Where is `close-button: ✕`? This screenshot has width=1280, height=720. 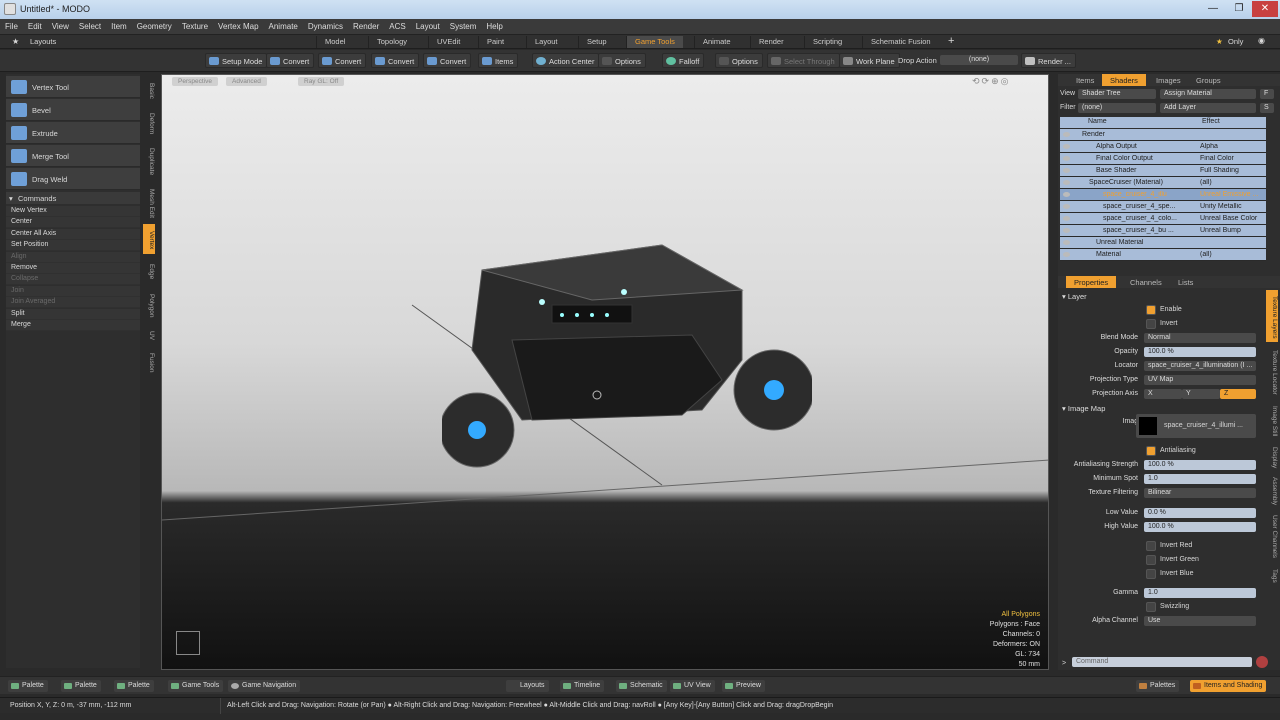
close-button: ✕ is located at coordinates (1265, 9).